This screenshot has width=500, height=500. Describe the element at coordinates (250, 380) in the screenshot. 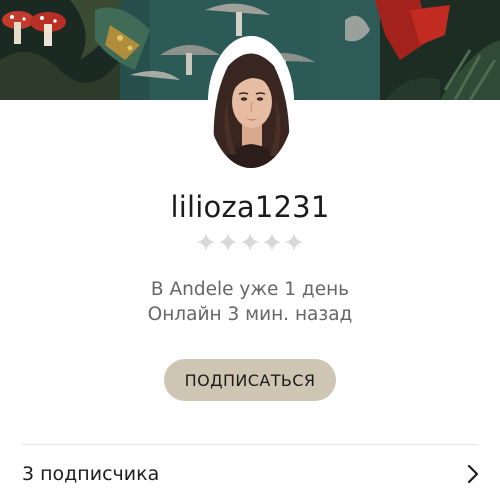

I see `subscribe-button: ПОДПИСАТЬСЯ` at that location.